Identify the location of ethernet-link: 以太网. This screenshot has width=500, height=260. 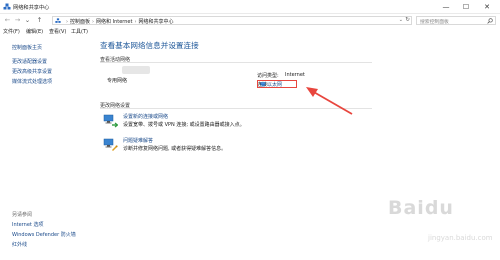
(277, 84).